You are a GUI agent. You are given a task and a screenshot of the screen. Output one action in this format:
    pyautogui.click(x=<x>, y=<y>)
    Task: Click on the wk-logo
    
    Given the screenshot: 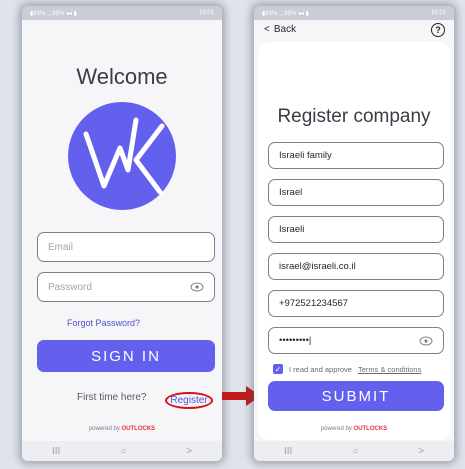 What is the action you would take?
    pyautogui.click(x=122, y=156)
    